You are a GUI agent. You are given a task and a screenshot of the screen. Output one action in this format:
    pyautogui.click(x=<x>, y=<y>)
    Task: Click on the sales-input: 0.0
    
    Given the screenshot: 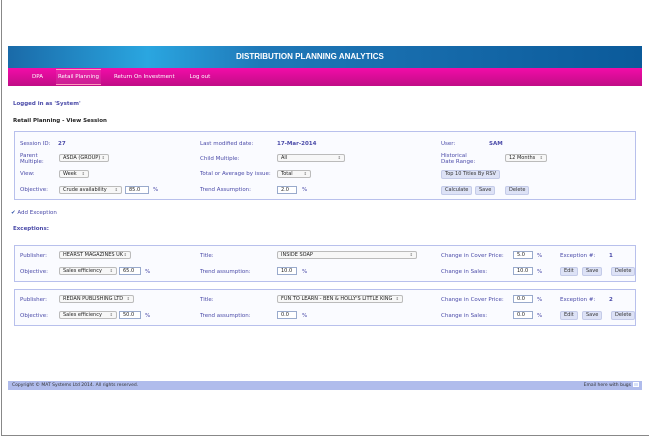 What is the action you would take?
    pyautogui.click(x=523, y=315)
    